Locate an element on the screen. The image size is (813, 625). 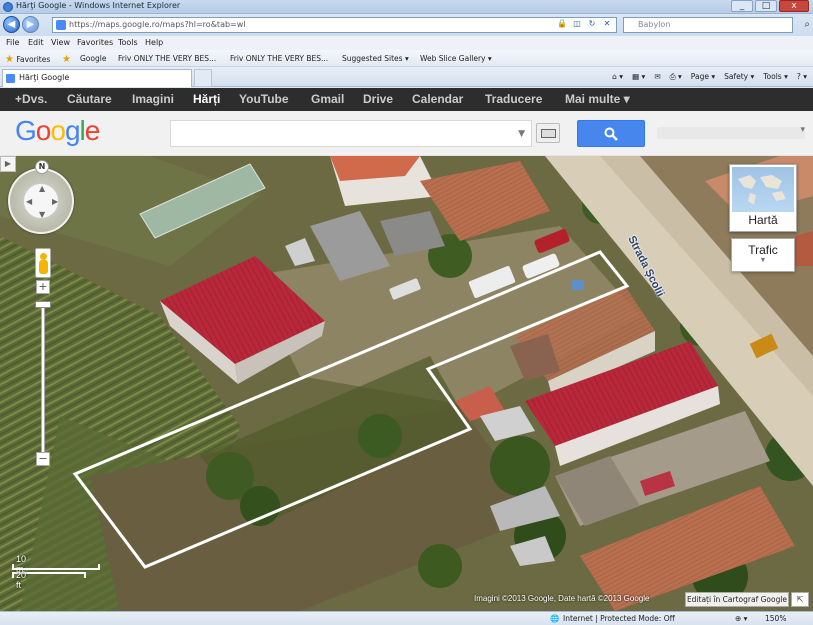
map-type-thumbnail is located at coordinates (763, 189).